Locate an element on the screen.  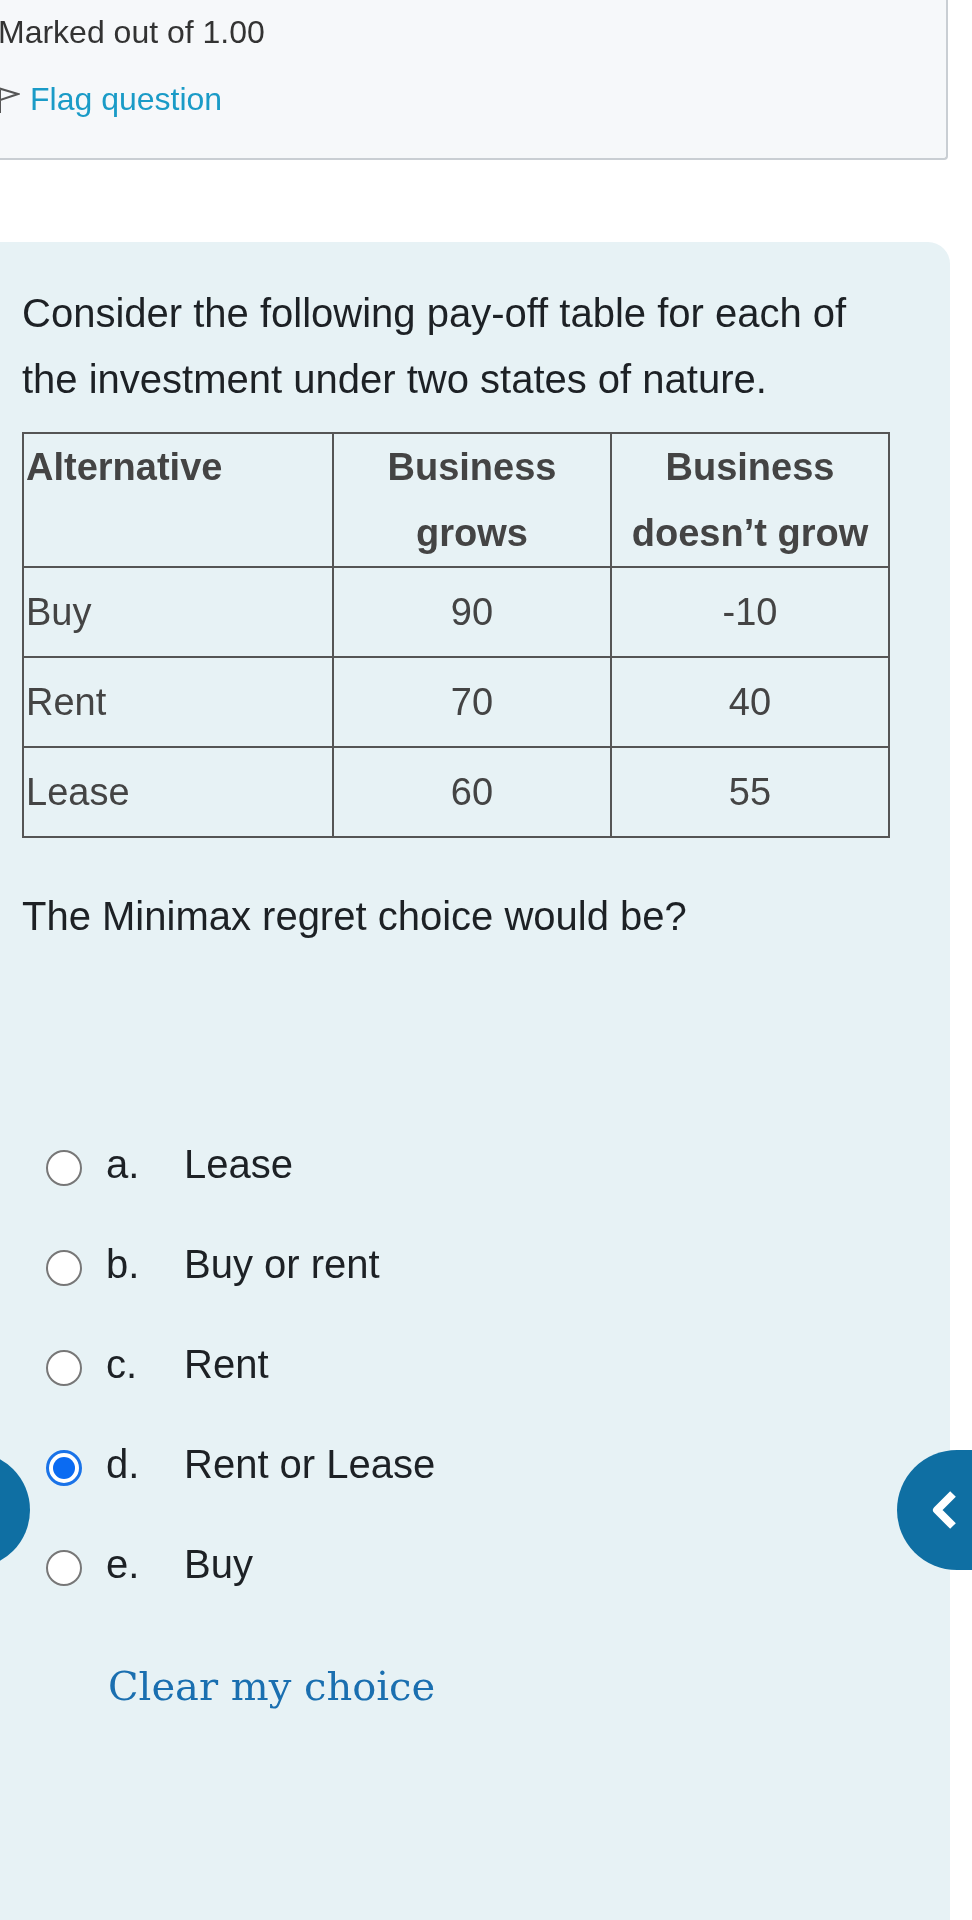
question-text: Consider the following pay-off table for each of the investment under two states of nature. is located at coordinates (435, 346).